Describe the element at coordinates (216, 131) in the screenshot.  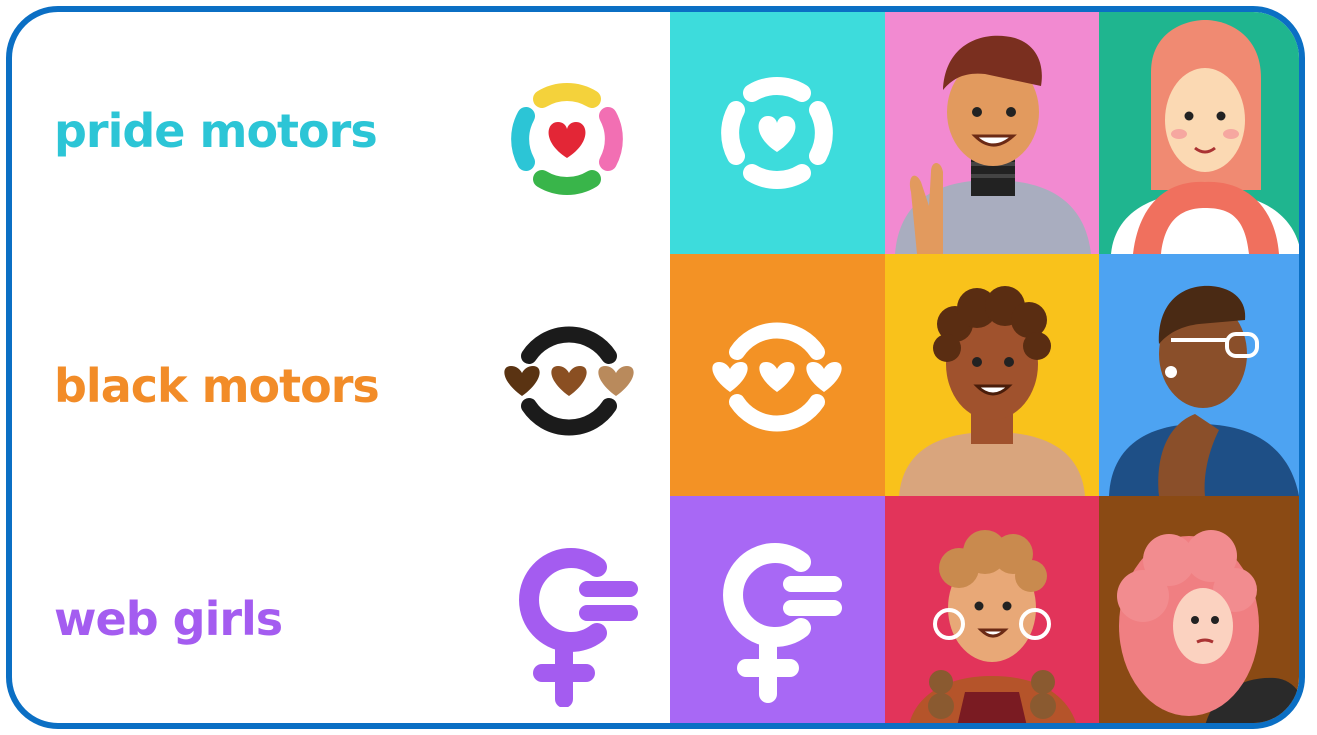
I see `brand-name: pride motors` at that location.